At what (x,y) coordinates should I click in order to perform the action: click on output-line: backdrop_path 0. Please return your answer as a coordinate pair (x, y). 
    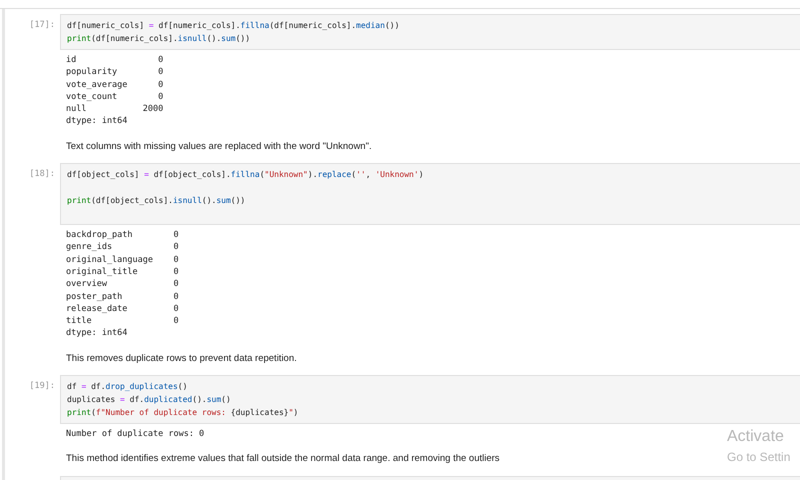
    Looking at the image, I should click on (122, 235).